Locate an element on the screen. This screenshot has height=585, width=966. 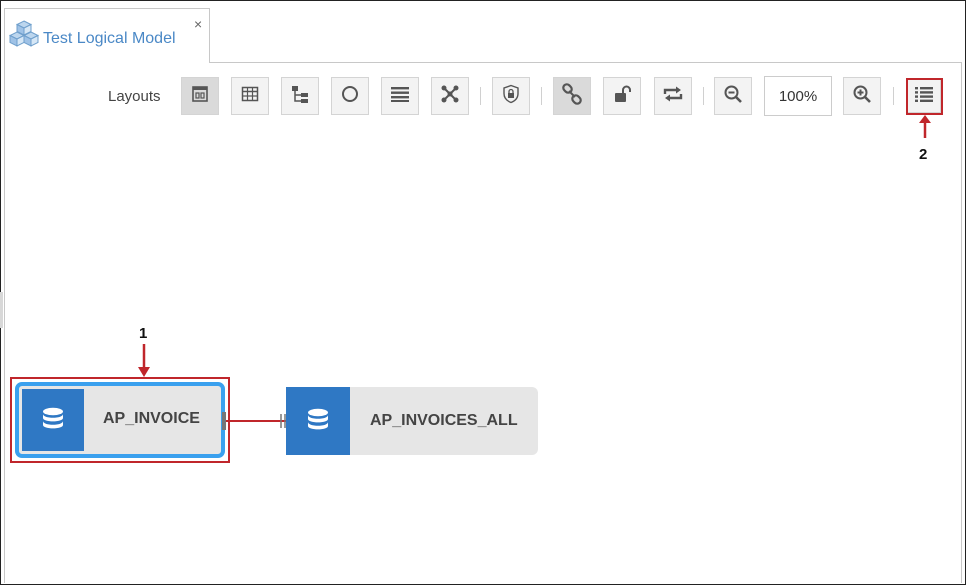
node-label: AP_INVOICE is located at coordinates (151, 418).